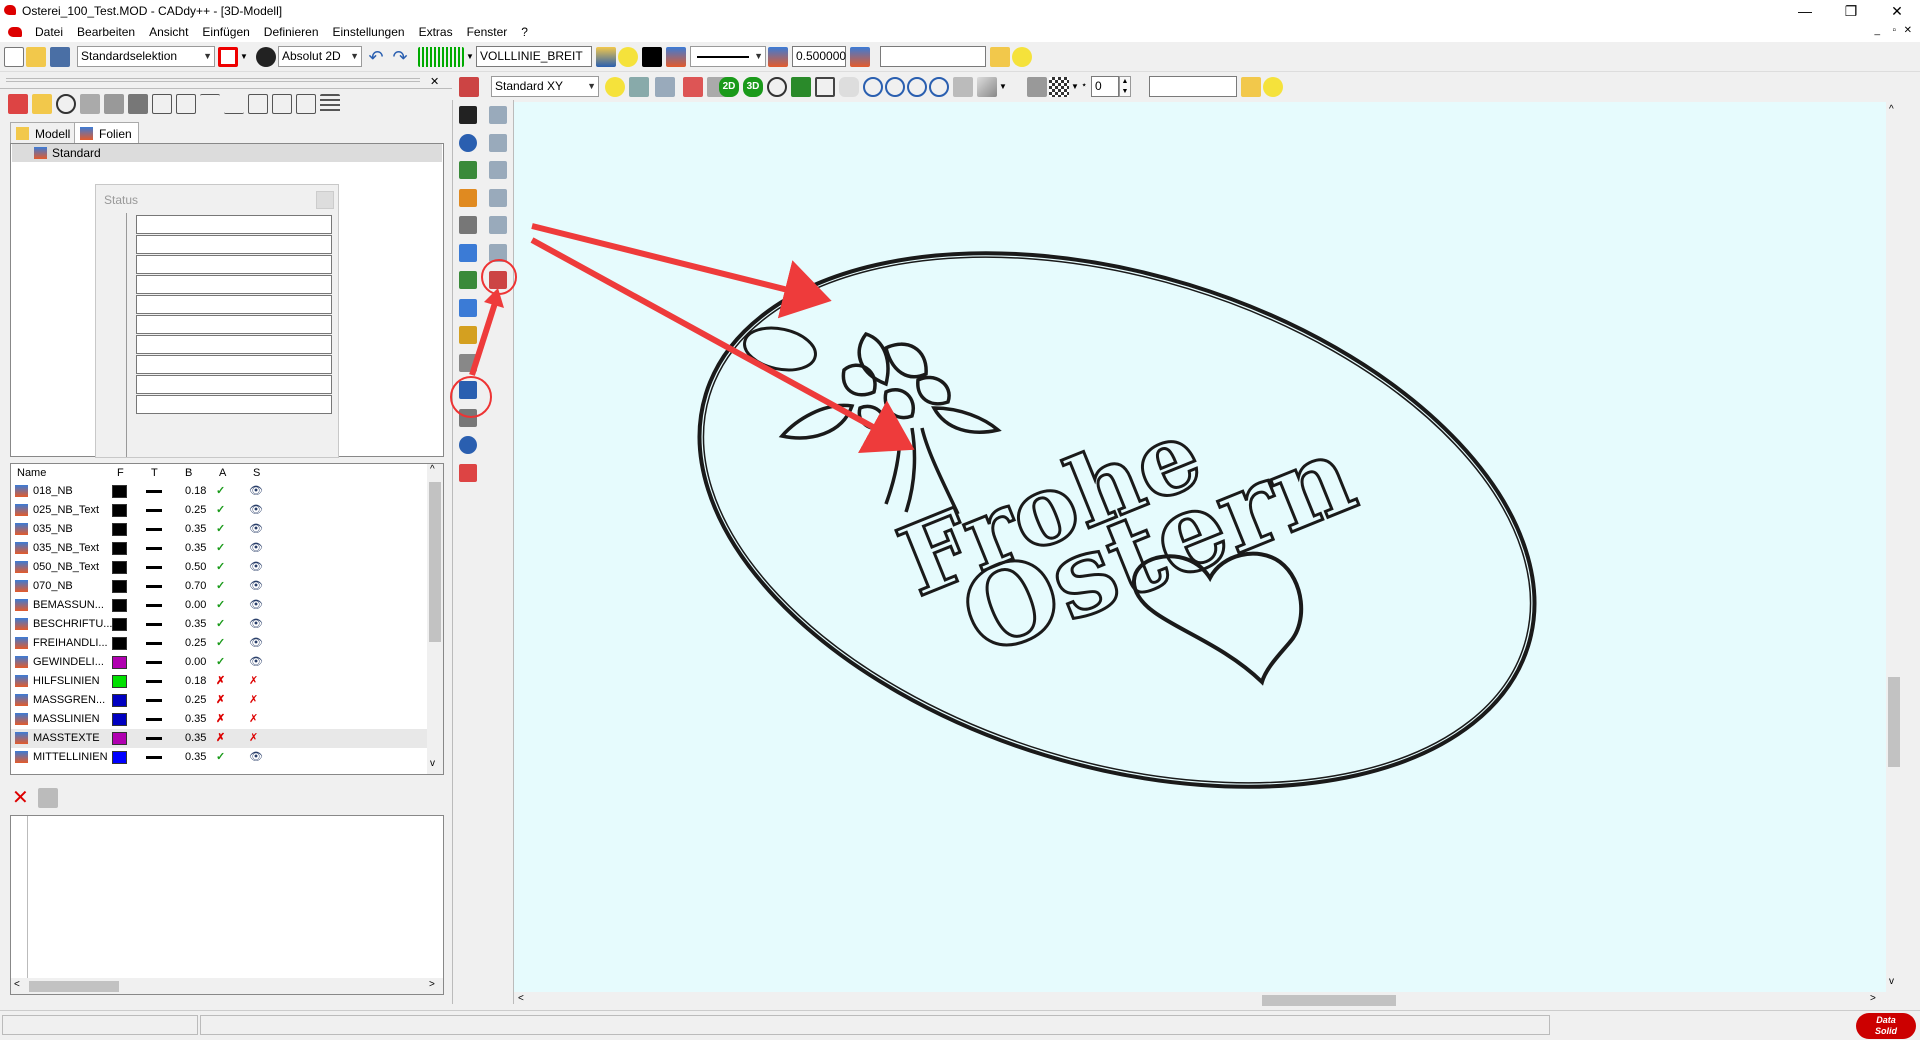 The width and height of the screenshot is (1920, 1040). Describe the element at coordinates (524, 32) in the screenshot. I see `menu-help: ?` at that location.